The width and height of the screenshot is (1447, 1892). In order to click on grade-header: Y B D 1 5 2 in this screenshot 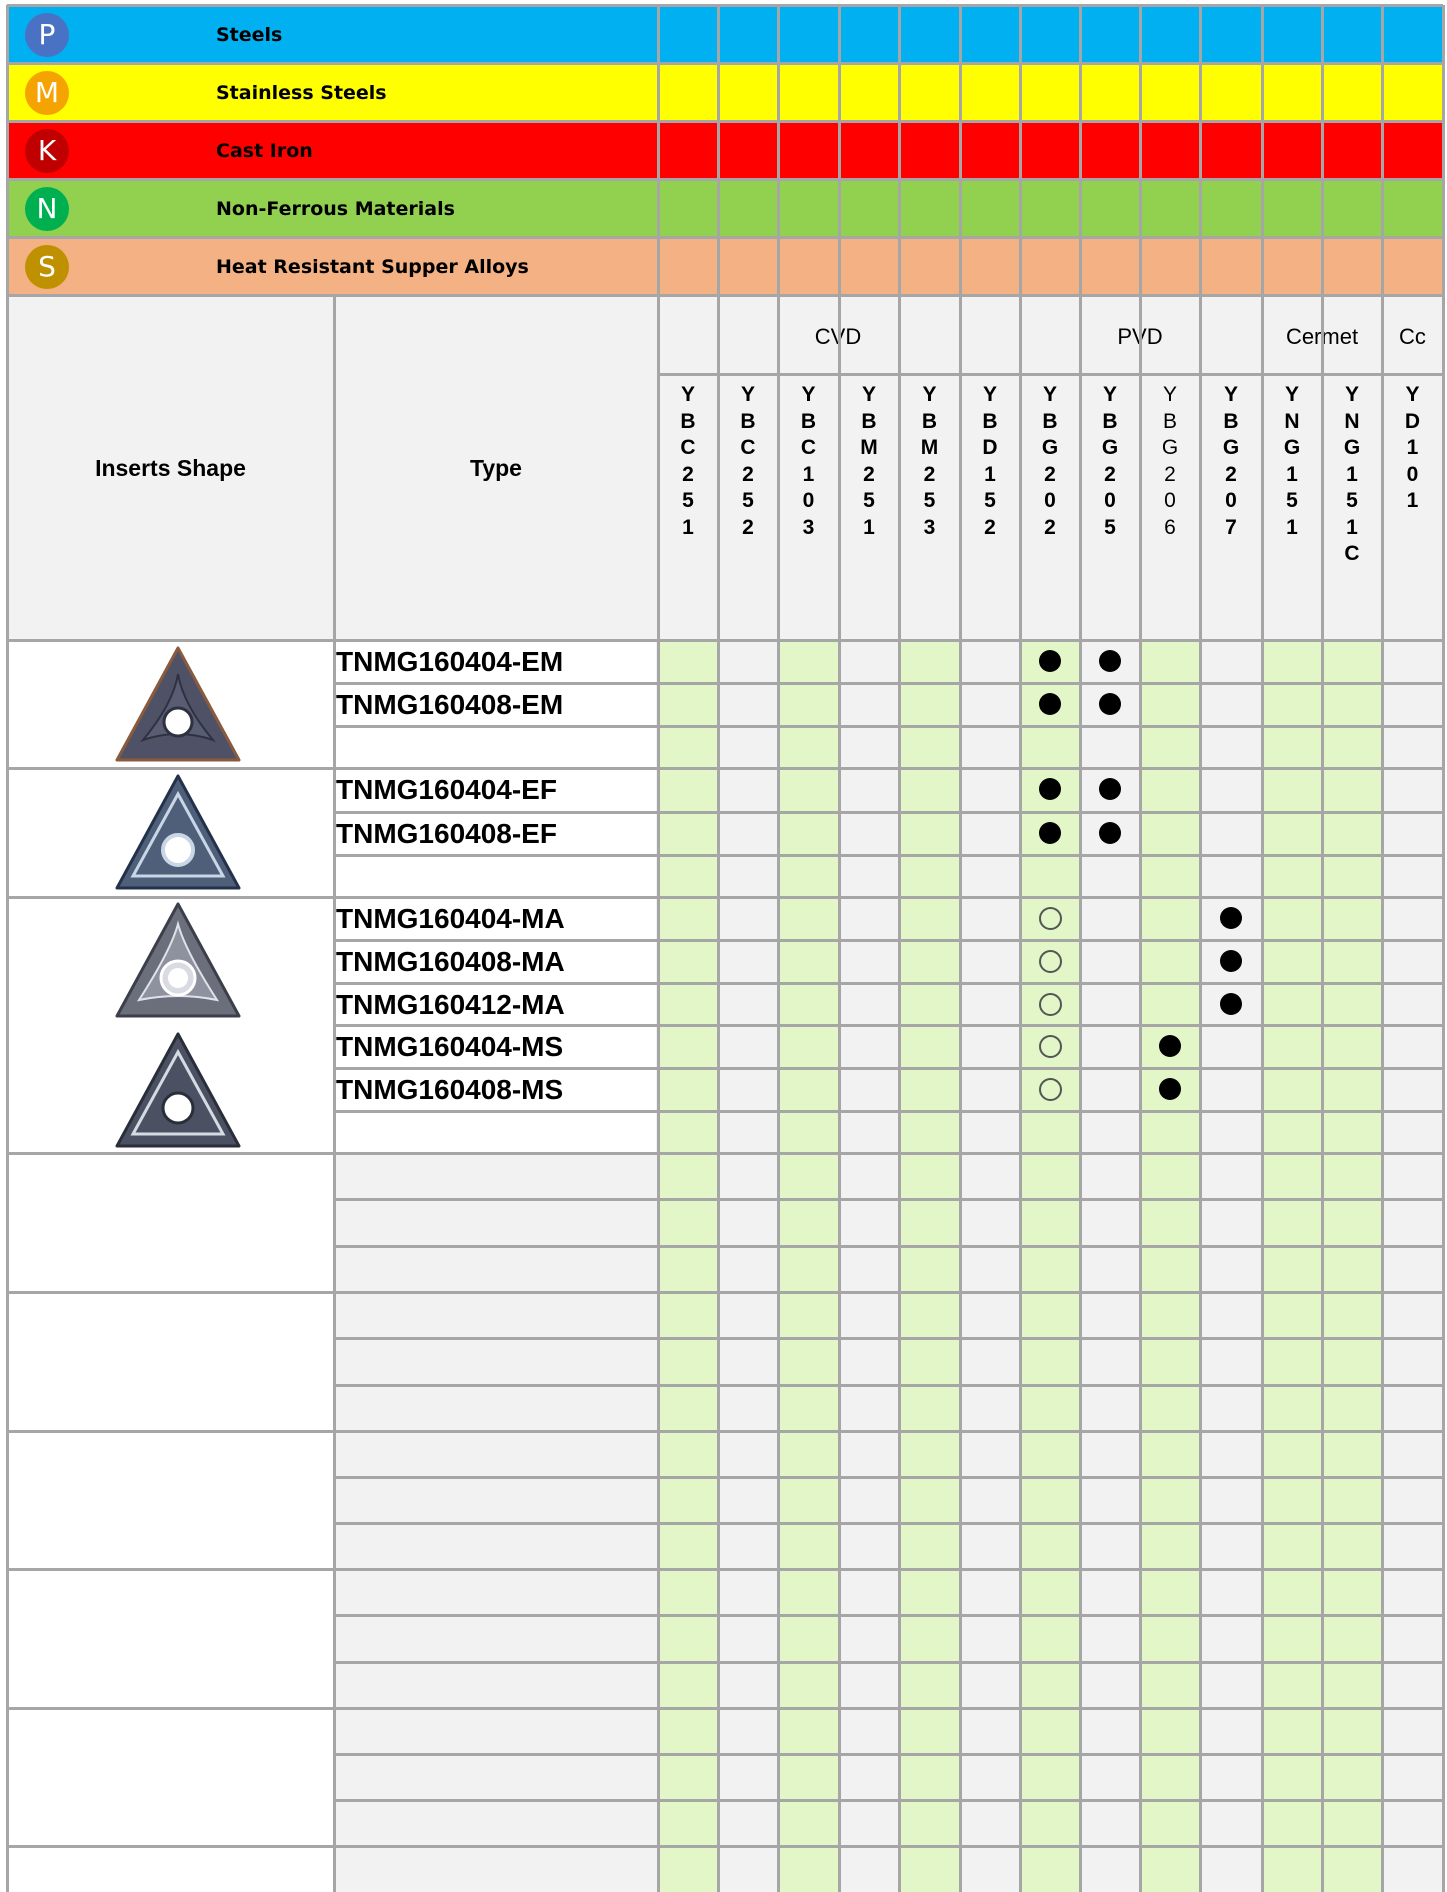, I will do `click(990, 461)`.